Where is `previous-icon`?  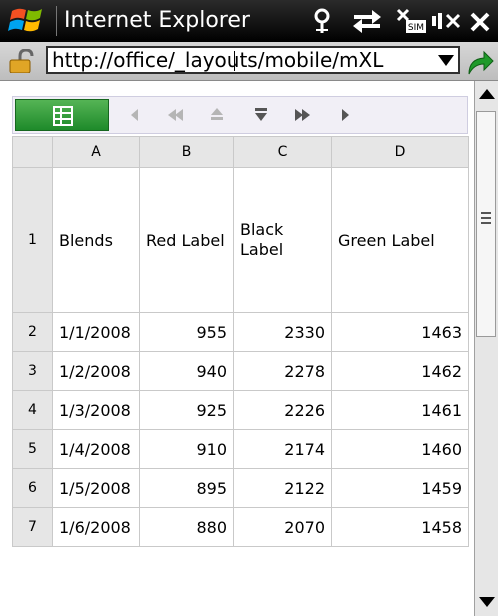 previous-icon is located at coordinates (135, 115).